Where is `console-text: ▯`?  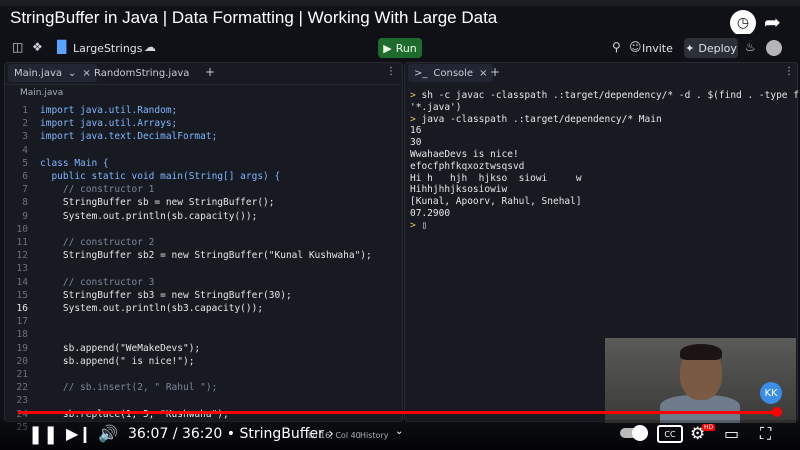
console-text: ▯ is located at coordinates (424, 225).